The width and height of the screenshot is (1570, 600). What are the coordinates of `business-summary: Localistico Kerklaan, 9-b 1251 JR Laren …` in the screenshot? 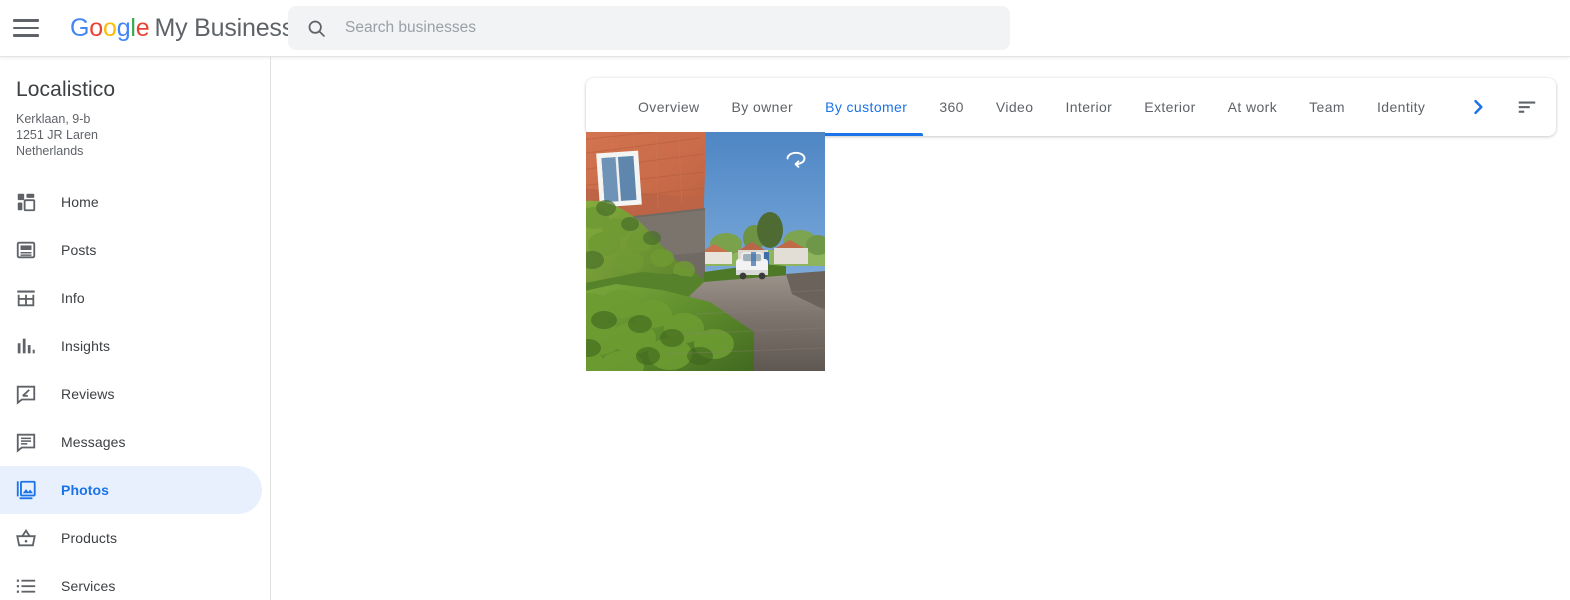 It's located at (135, 108).